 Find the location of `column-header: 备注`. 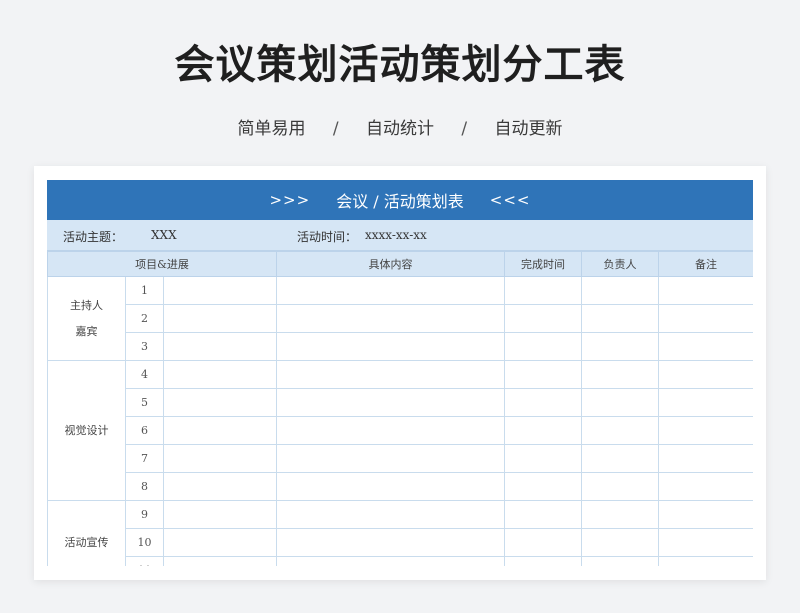

column-header: 备注 is located at coordinates (705, 264).